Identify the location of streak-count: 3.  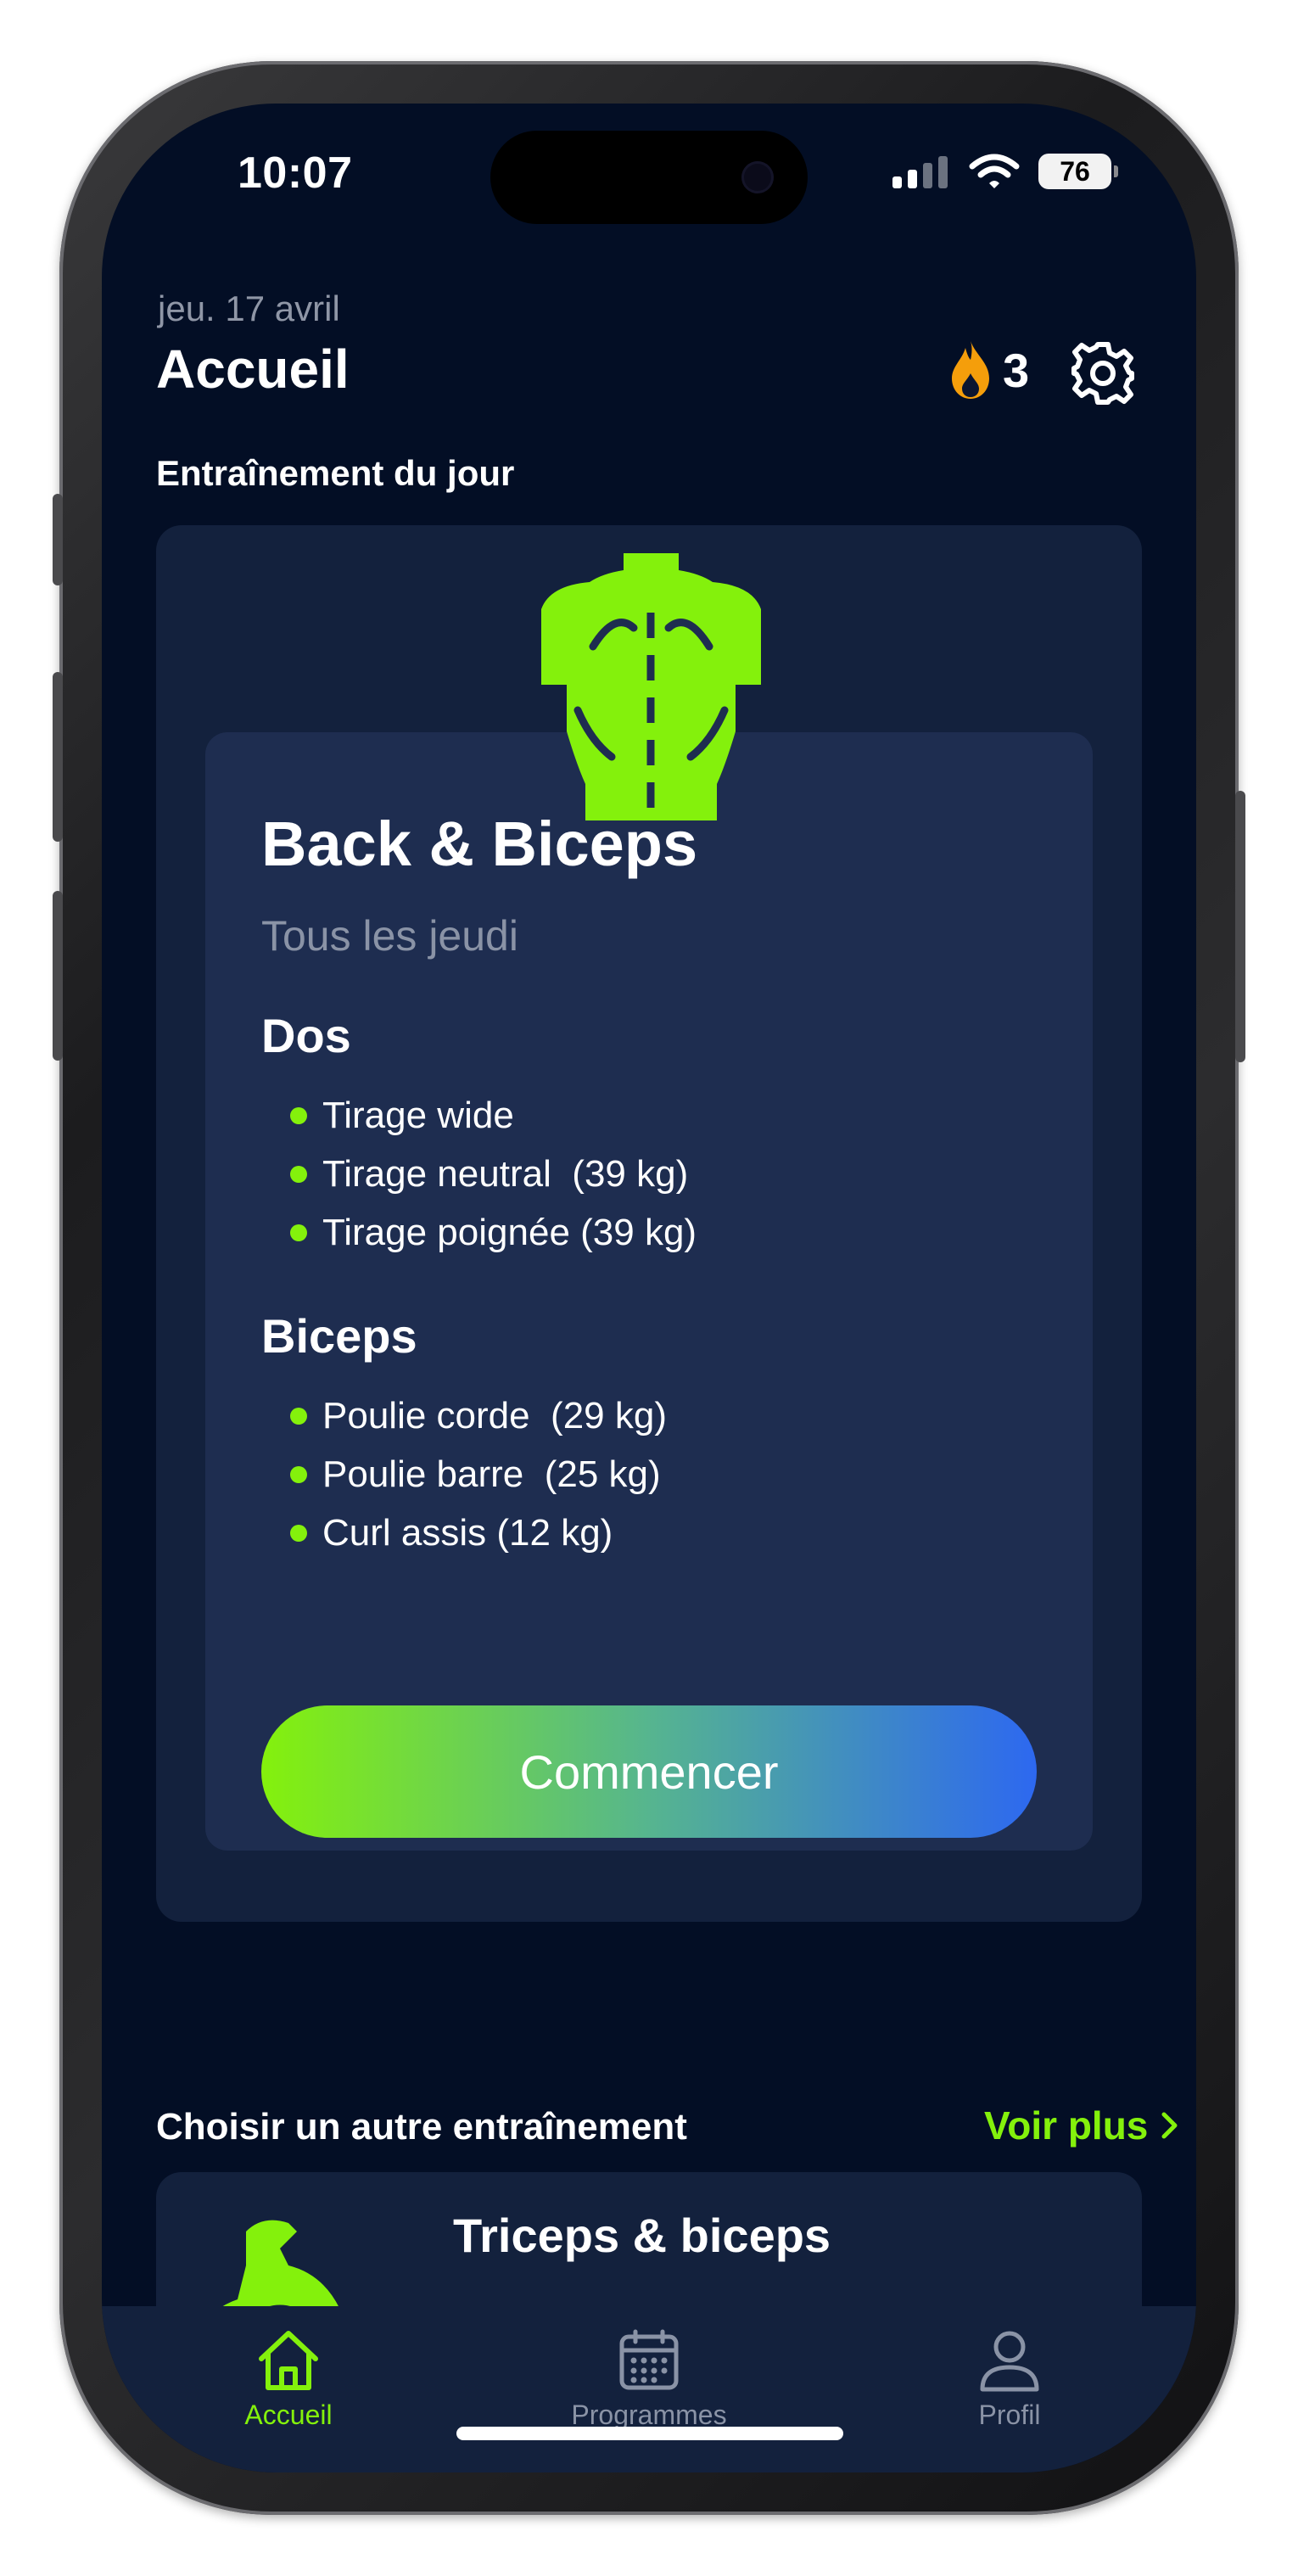
(1016, 370).